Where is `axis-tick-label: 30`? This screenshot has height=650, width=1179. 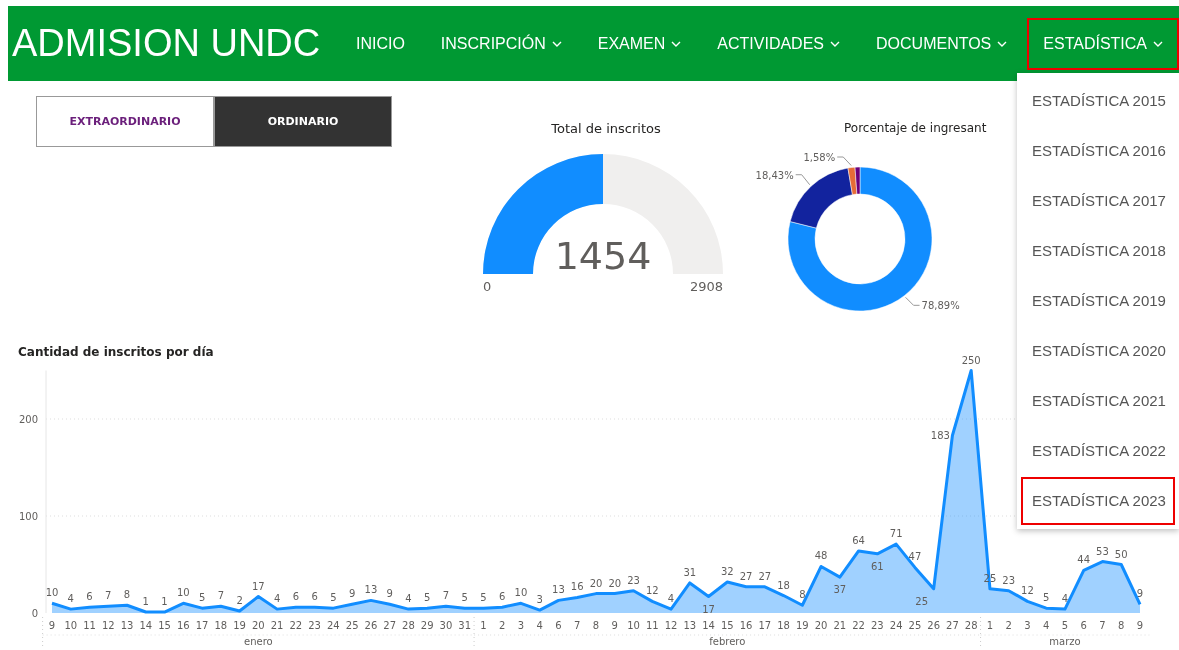 axis-tick-label: 30 is located at coordinates (446, 625).